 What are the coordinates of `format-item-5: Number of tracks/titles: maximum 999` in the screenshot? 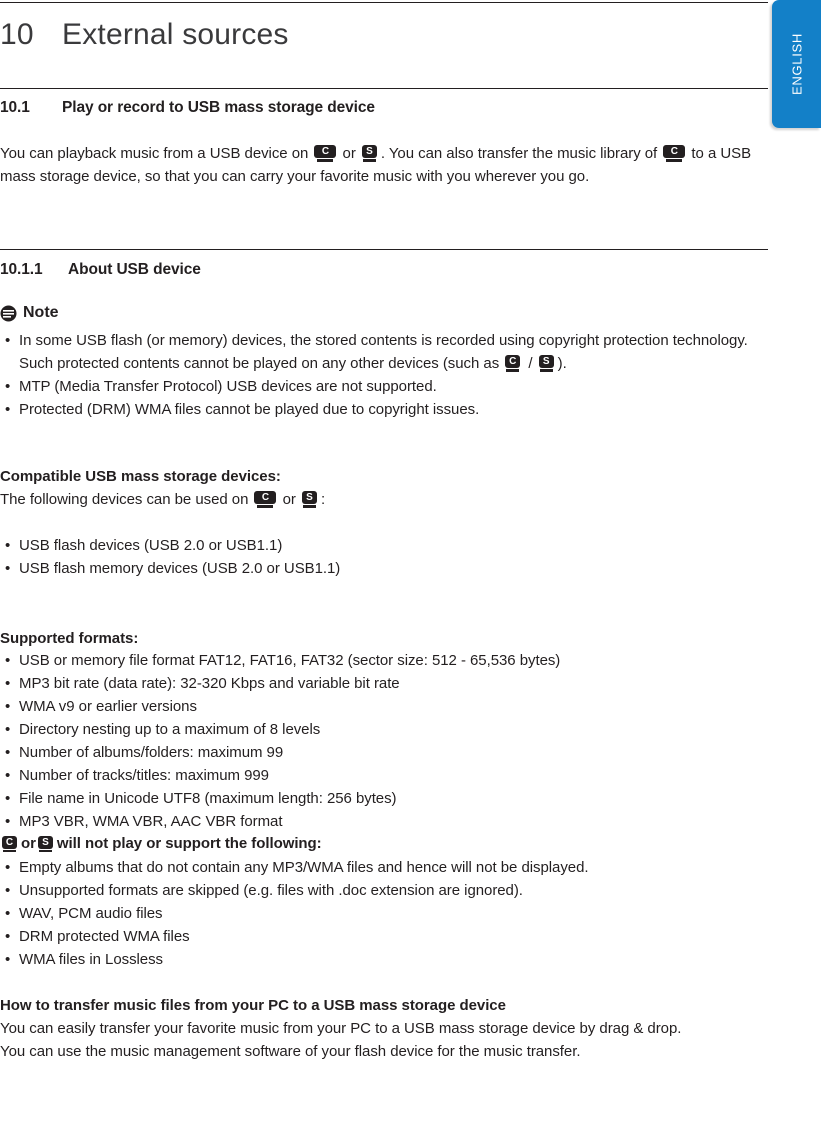 It's located at (144, 775).